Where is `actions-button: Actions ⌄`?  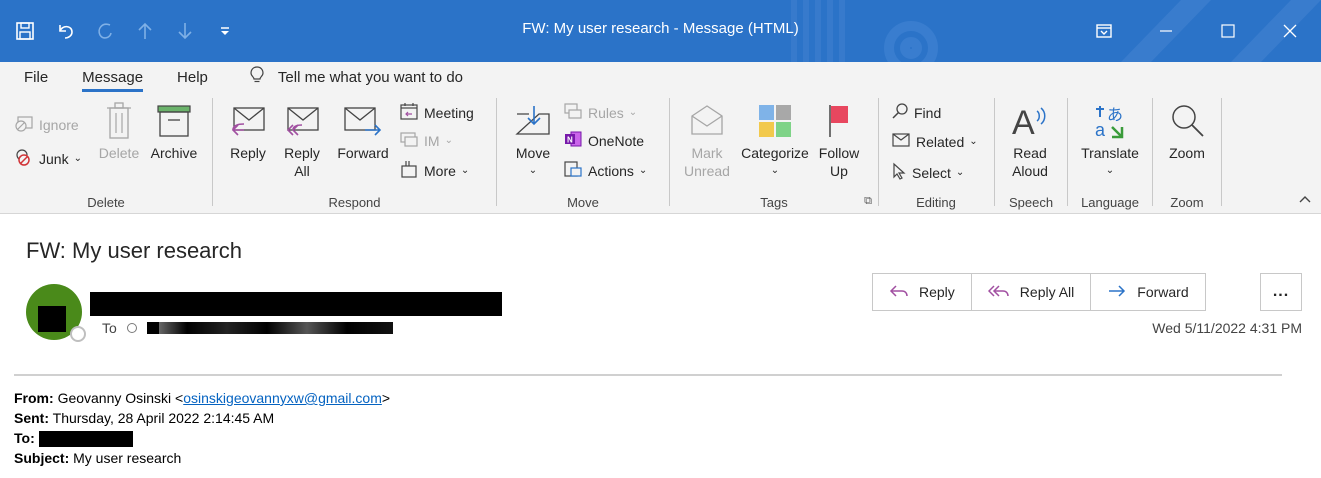 actions-button: Actions ⌄ is located at coordinates (605, 170).